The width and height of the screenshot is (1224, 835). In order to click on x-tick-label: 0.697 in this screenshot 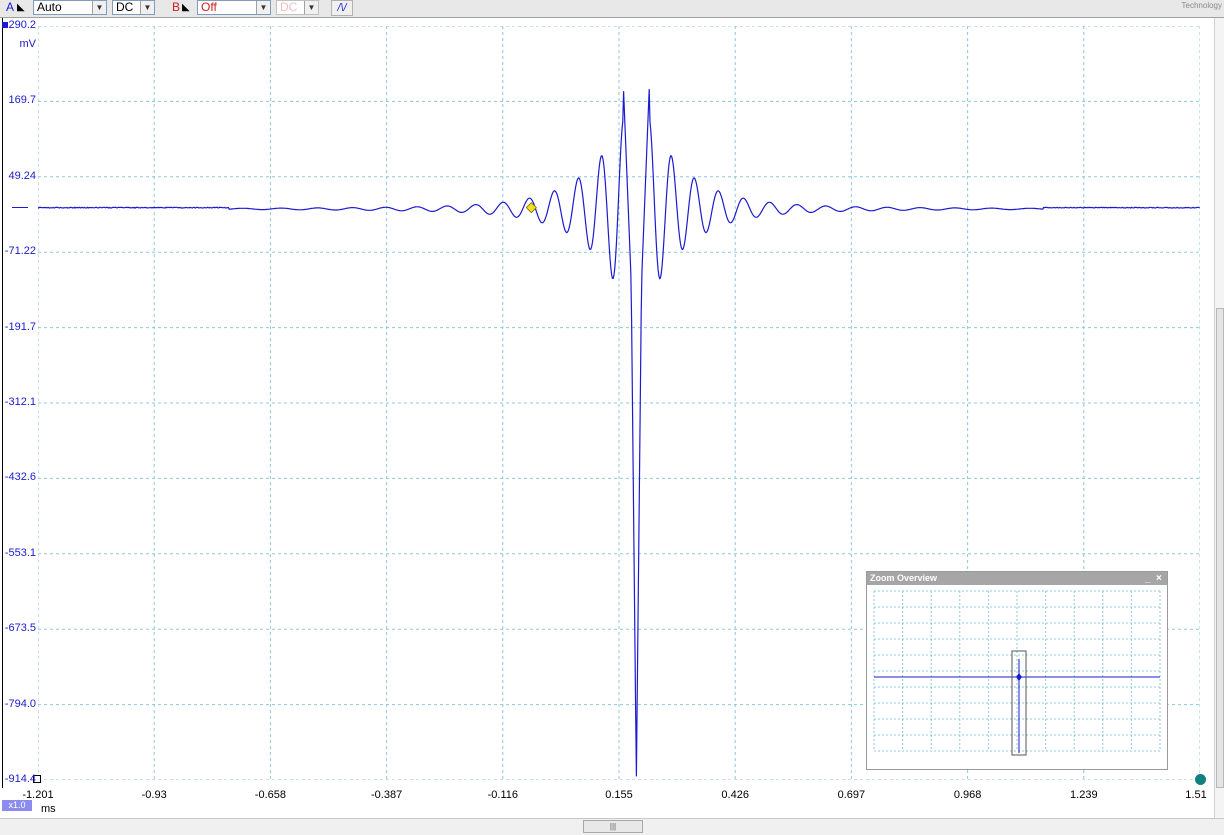, I will do `click(852, 795)`.